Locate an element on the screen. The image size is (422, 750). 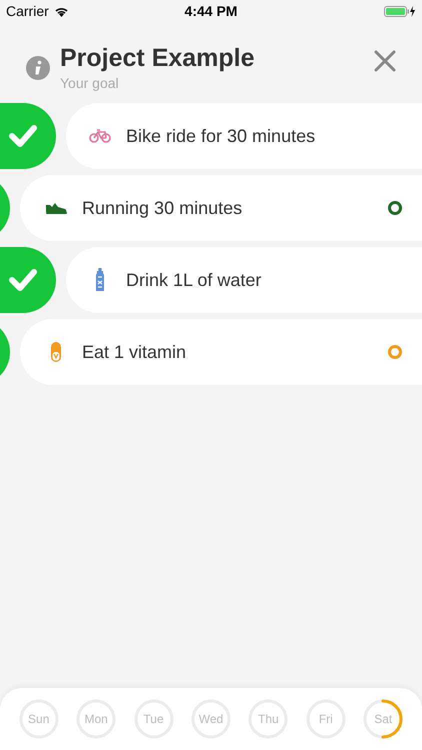
task-label: Running 30 minutes is located at coordinates (163, 208).